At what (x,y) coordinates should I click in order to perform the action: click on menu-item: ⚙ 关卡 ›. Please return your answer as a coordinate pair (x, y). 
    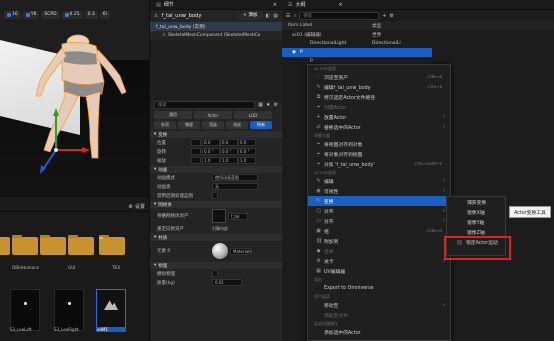
    Looking at the image, I should click on (379, 261).